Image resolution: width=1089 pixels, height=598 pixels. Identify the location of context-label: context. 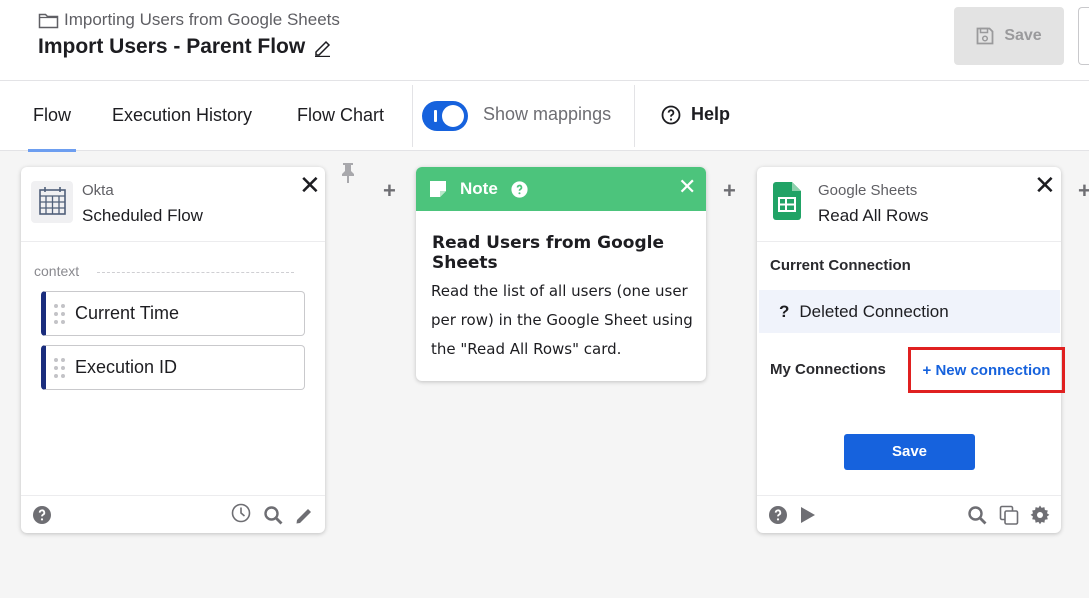
(57, 271).